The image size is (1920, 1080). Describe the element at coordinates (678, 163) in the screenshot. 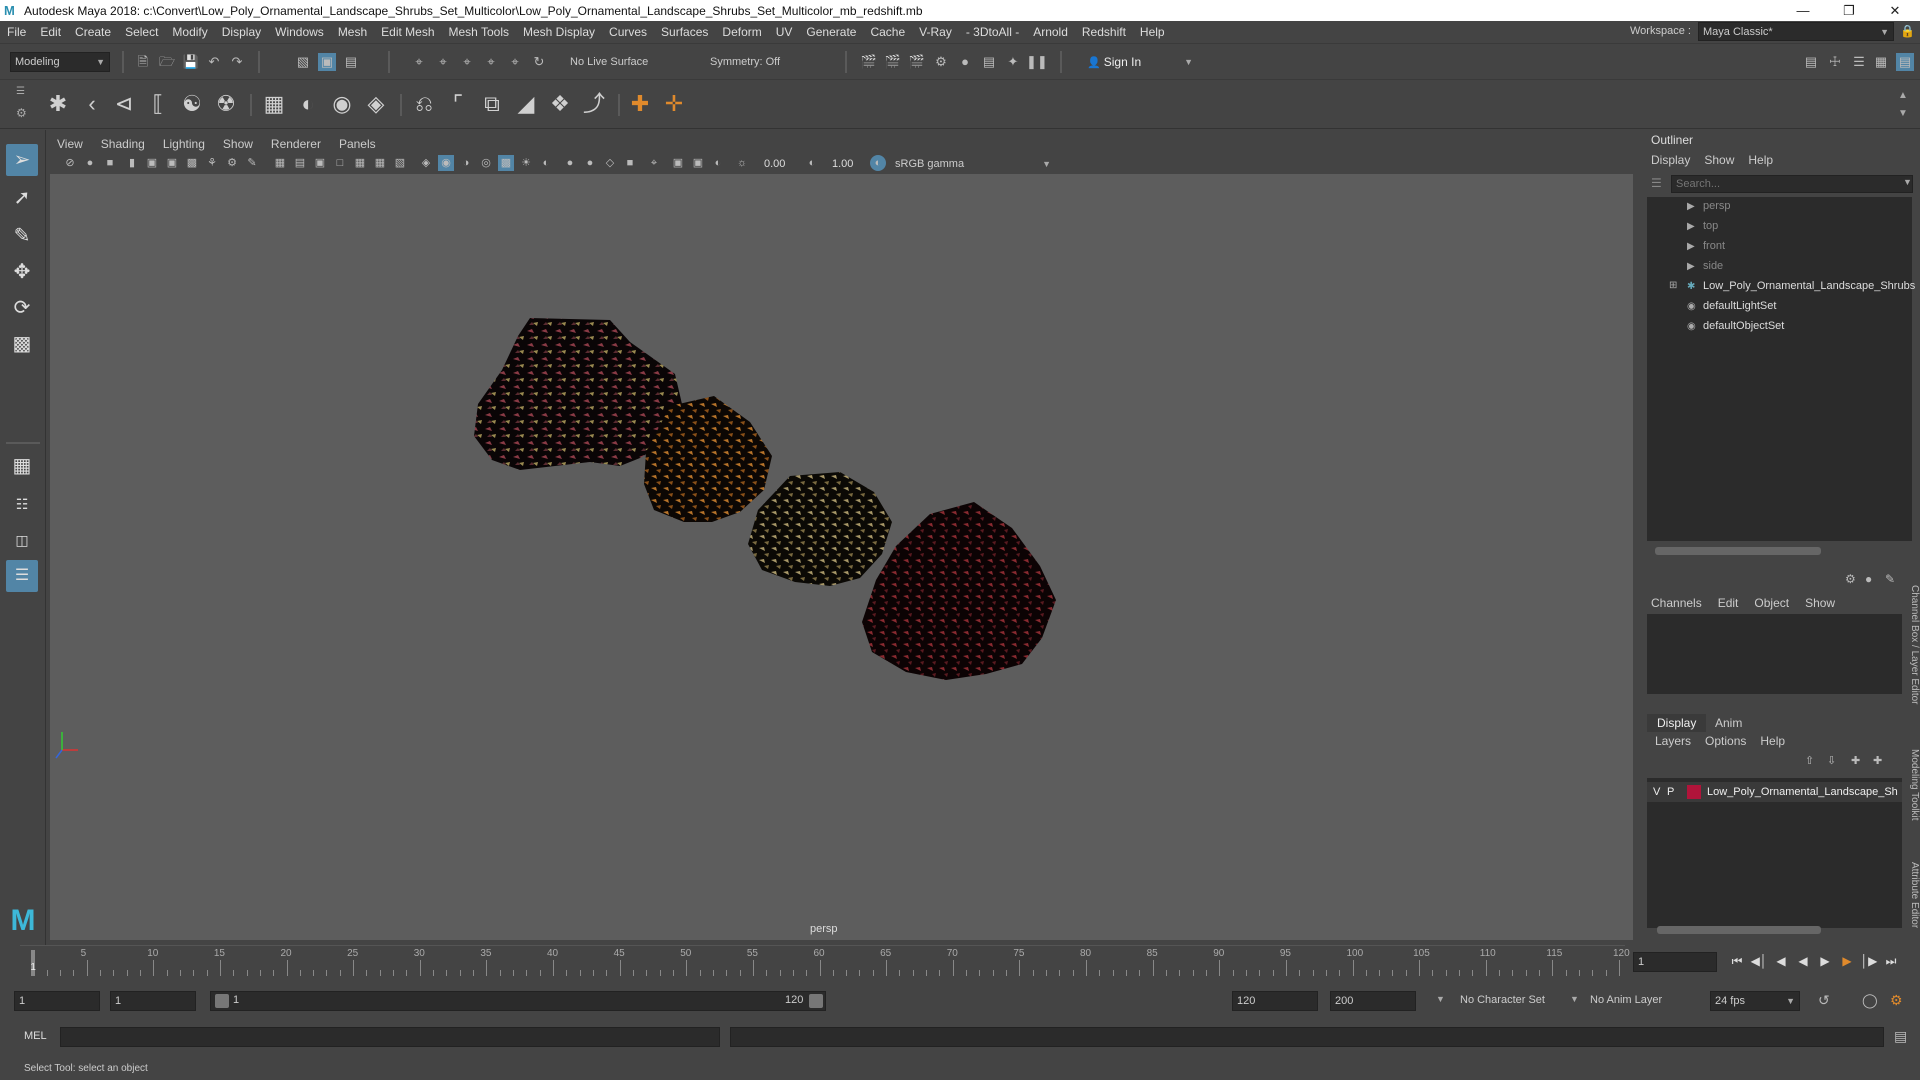

I see `toggle-panel-icon: ▣` at that location.